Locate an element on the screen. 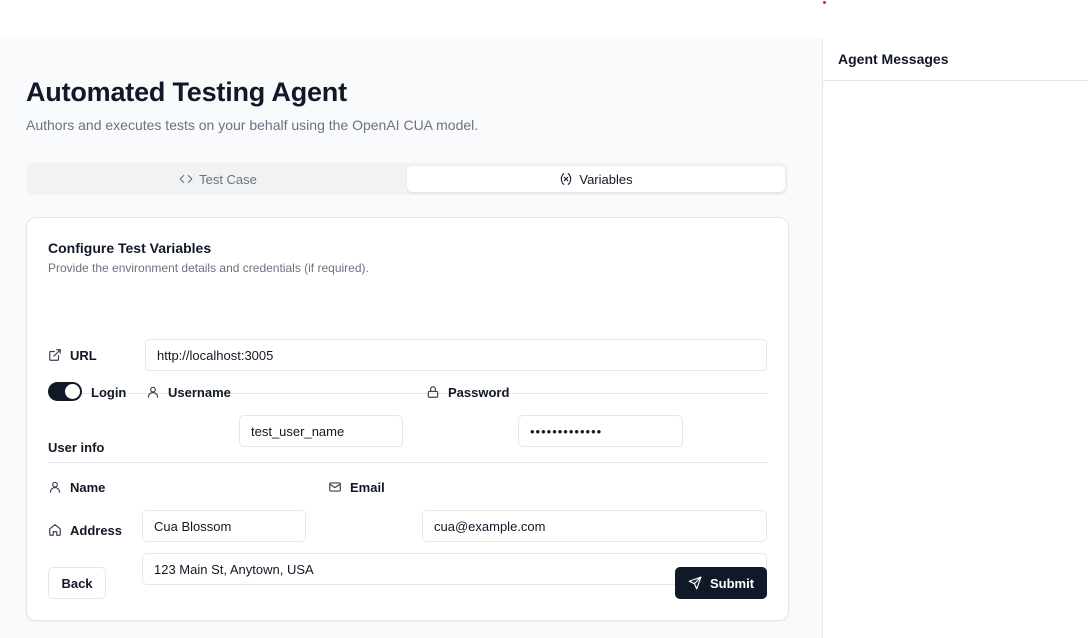 The width and height of the screenshot is (1088, 638). card-title: Configure Test Variables is located at coordinates (130, 248).